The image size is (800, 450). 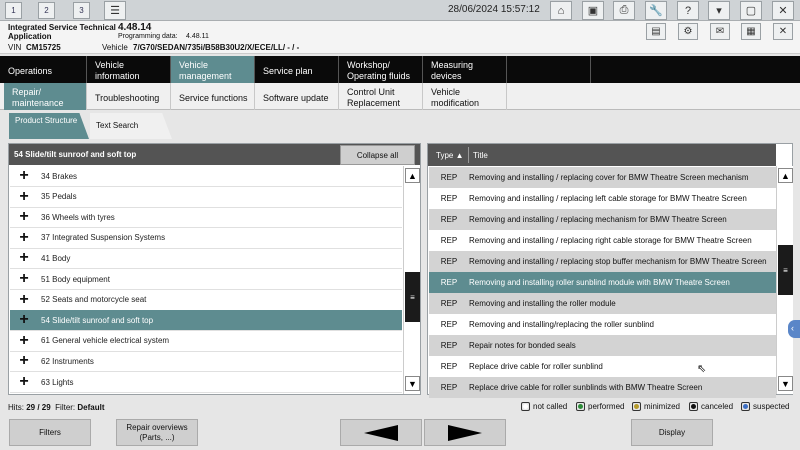 I want to click on back-button, so click(x=381, y=432).